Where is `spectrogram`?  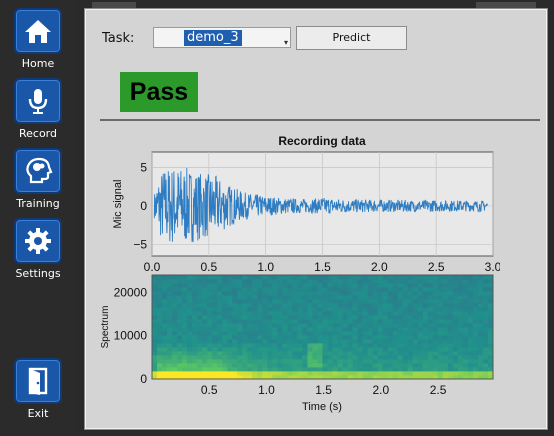 spectrogram is located at coordinates (323, 327).